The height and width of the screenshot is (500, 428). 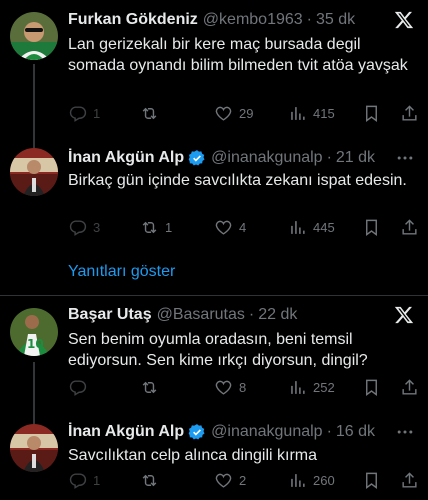 What do you see at coordinates (169, 227) in the screenshot?
I see `retweet-count: 1` at bounding box center [169, 227].